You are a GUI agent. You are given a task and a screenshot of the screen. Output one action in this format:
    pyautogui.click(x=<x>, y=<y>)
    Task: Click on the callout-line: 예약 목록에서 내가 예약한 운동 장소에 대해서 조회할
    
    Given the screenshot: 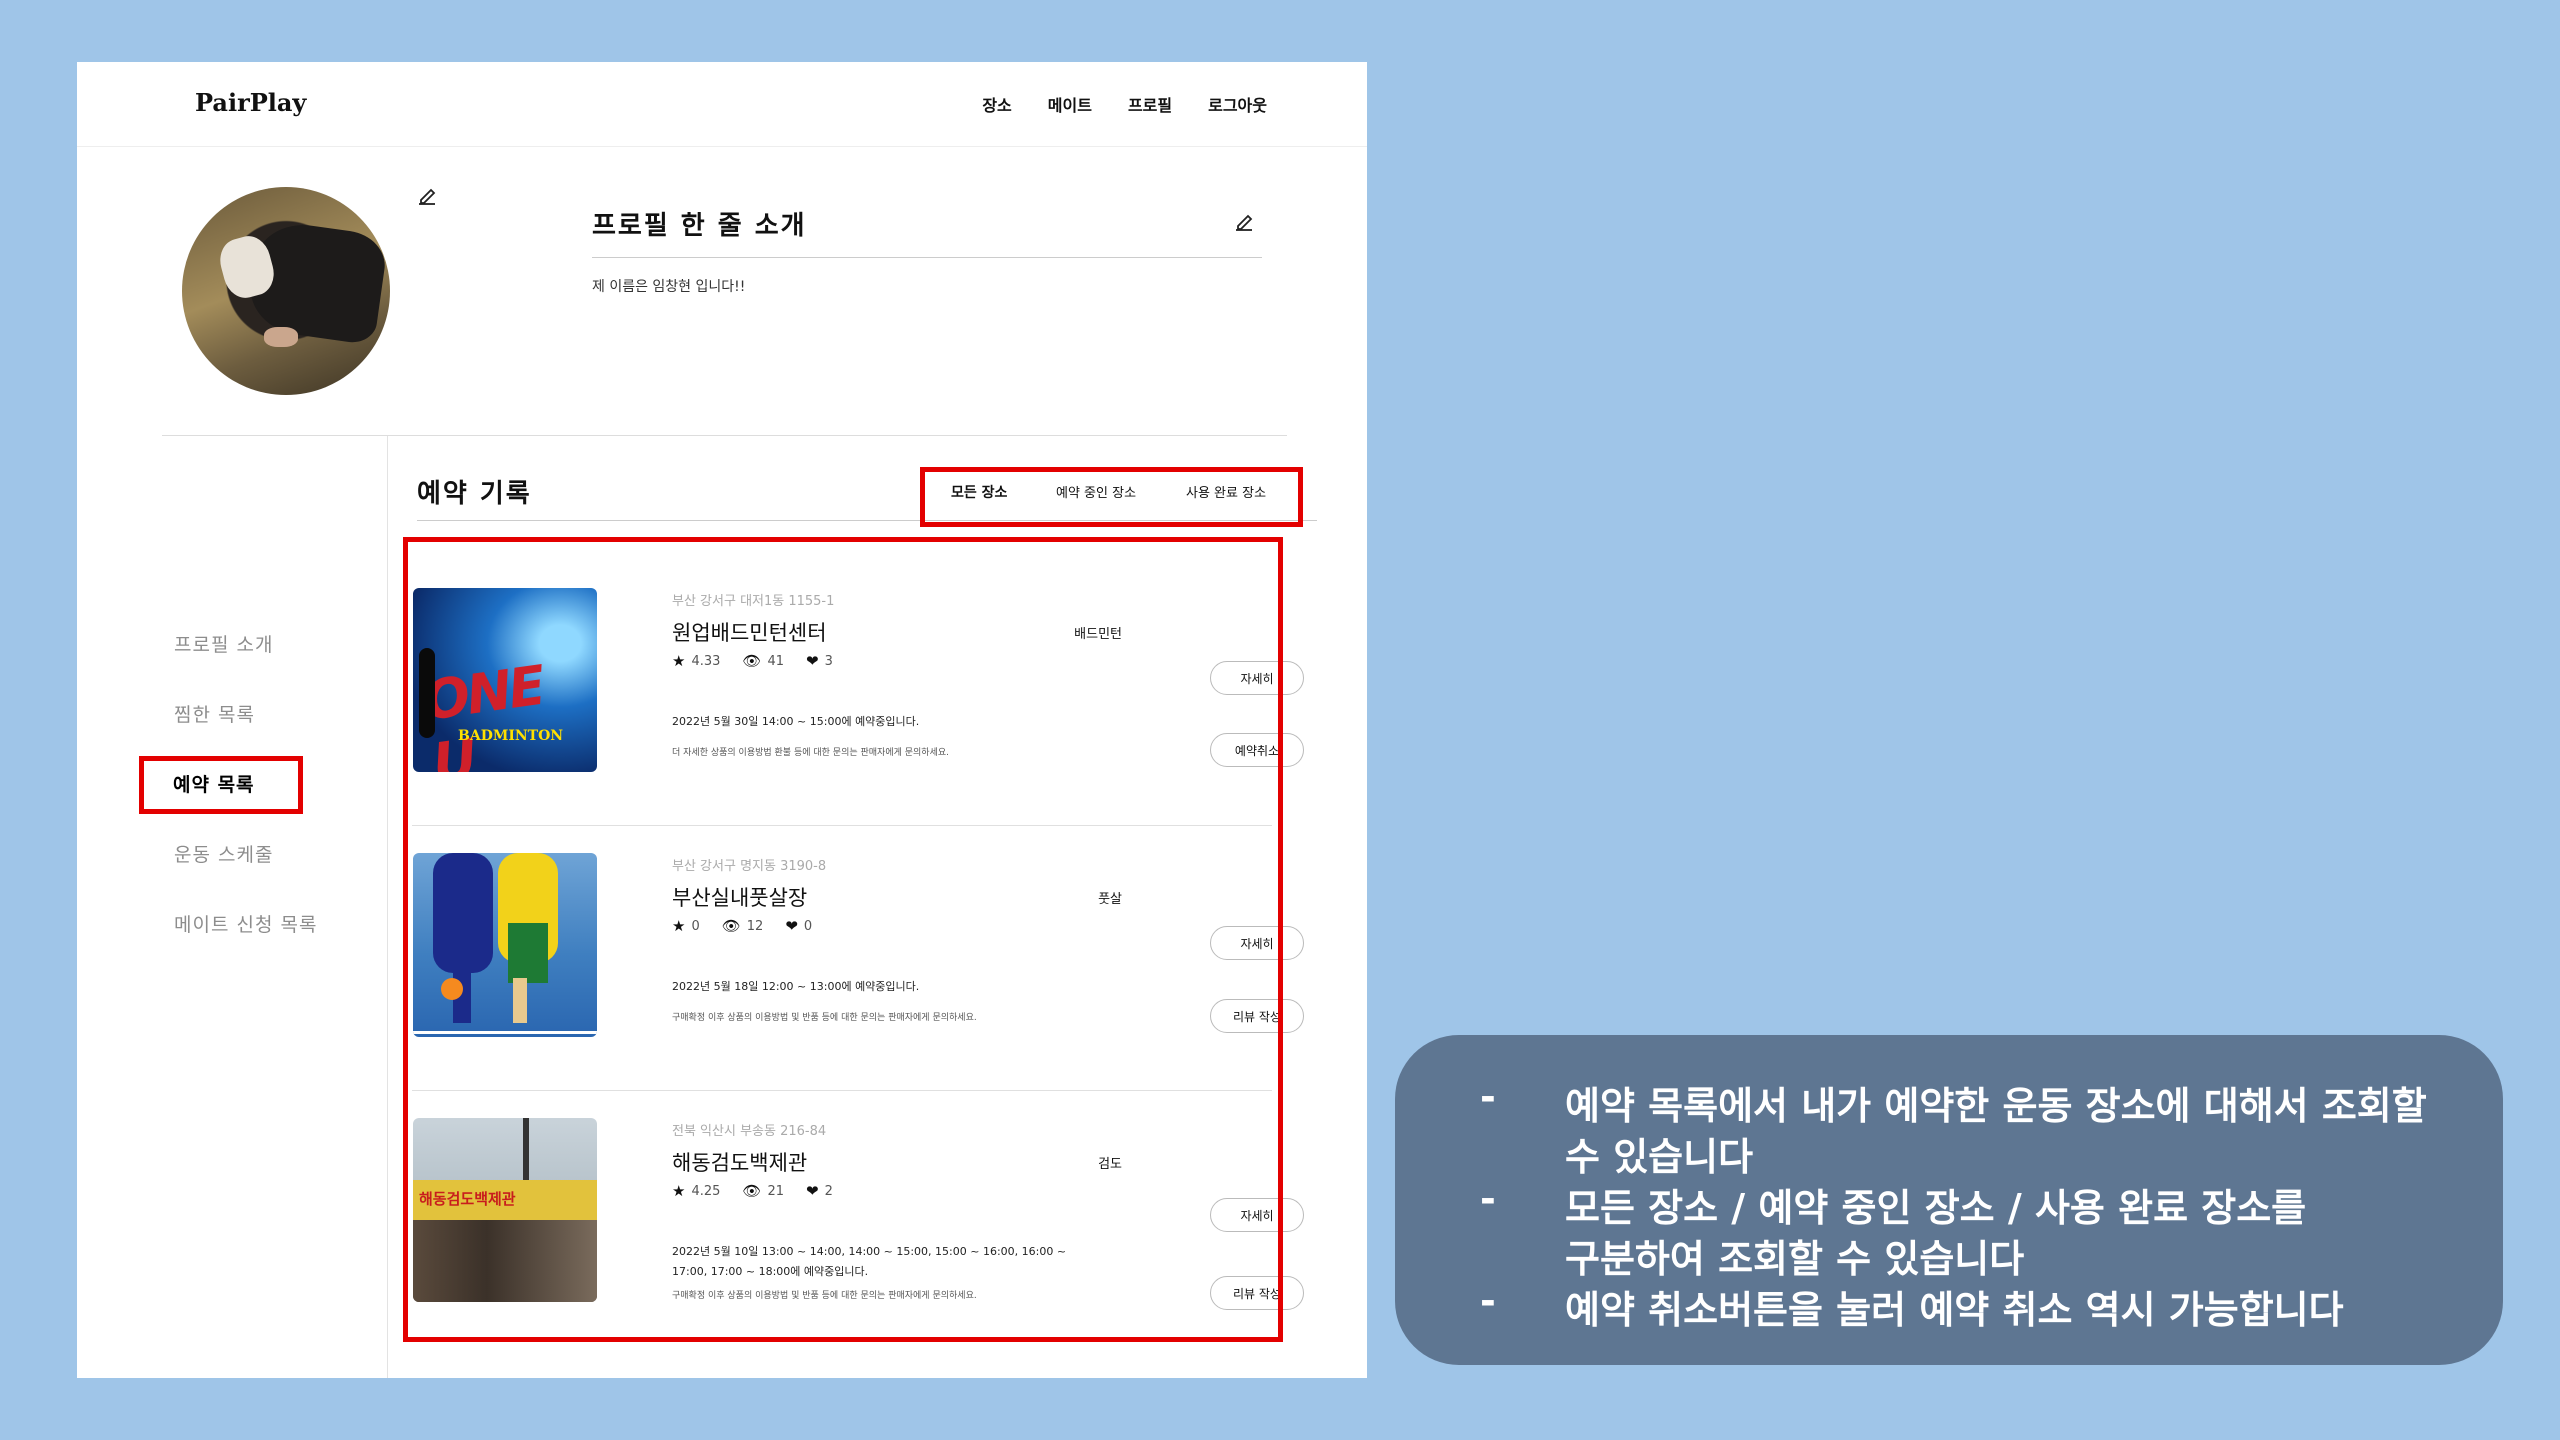 What is the action you would take?
    pyautogui.click(x=1996, y=1106)
    